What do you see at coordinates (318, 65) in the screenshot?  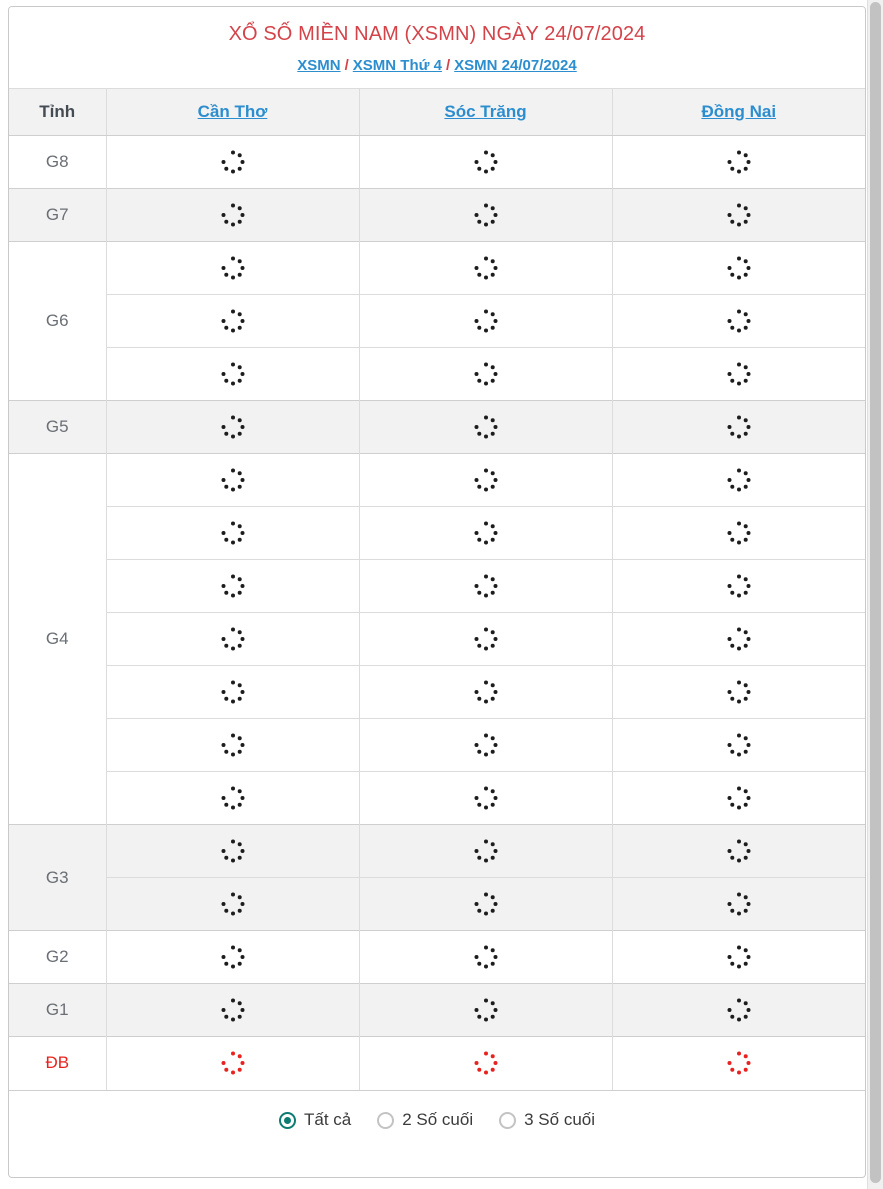 I see `breadcrumb-link-xsmn: XSMN` at bounding box center [318, 65].